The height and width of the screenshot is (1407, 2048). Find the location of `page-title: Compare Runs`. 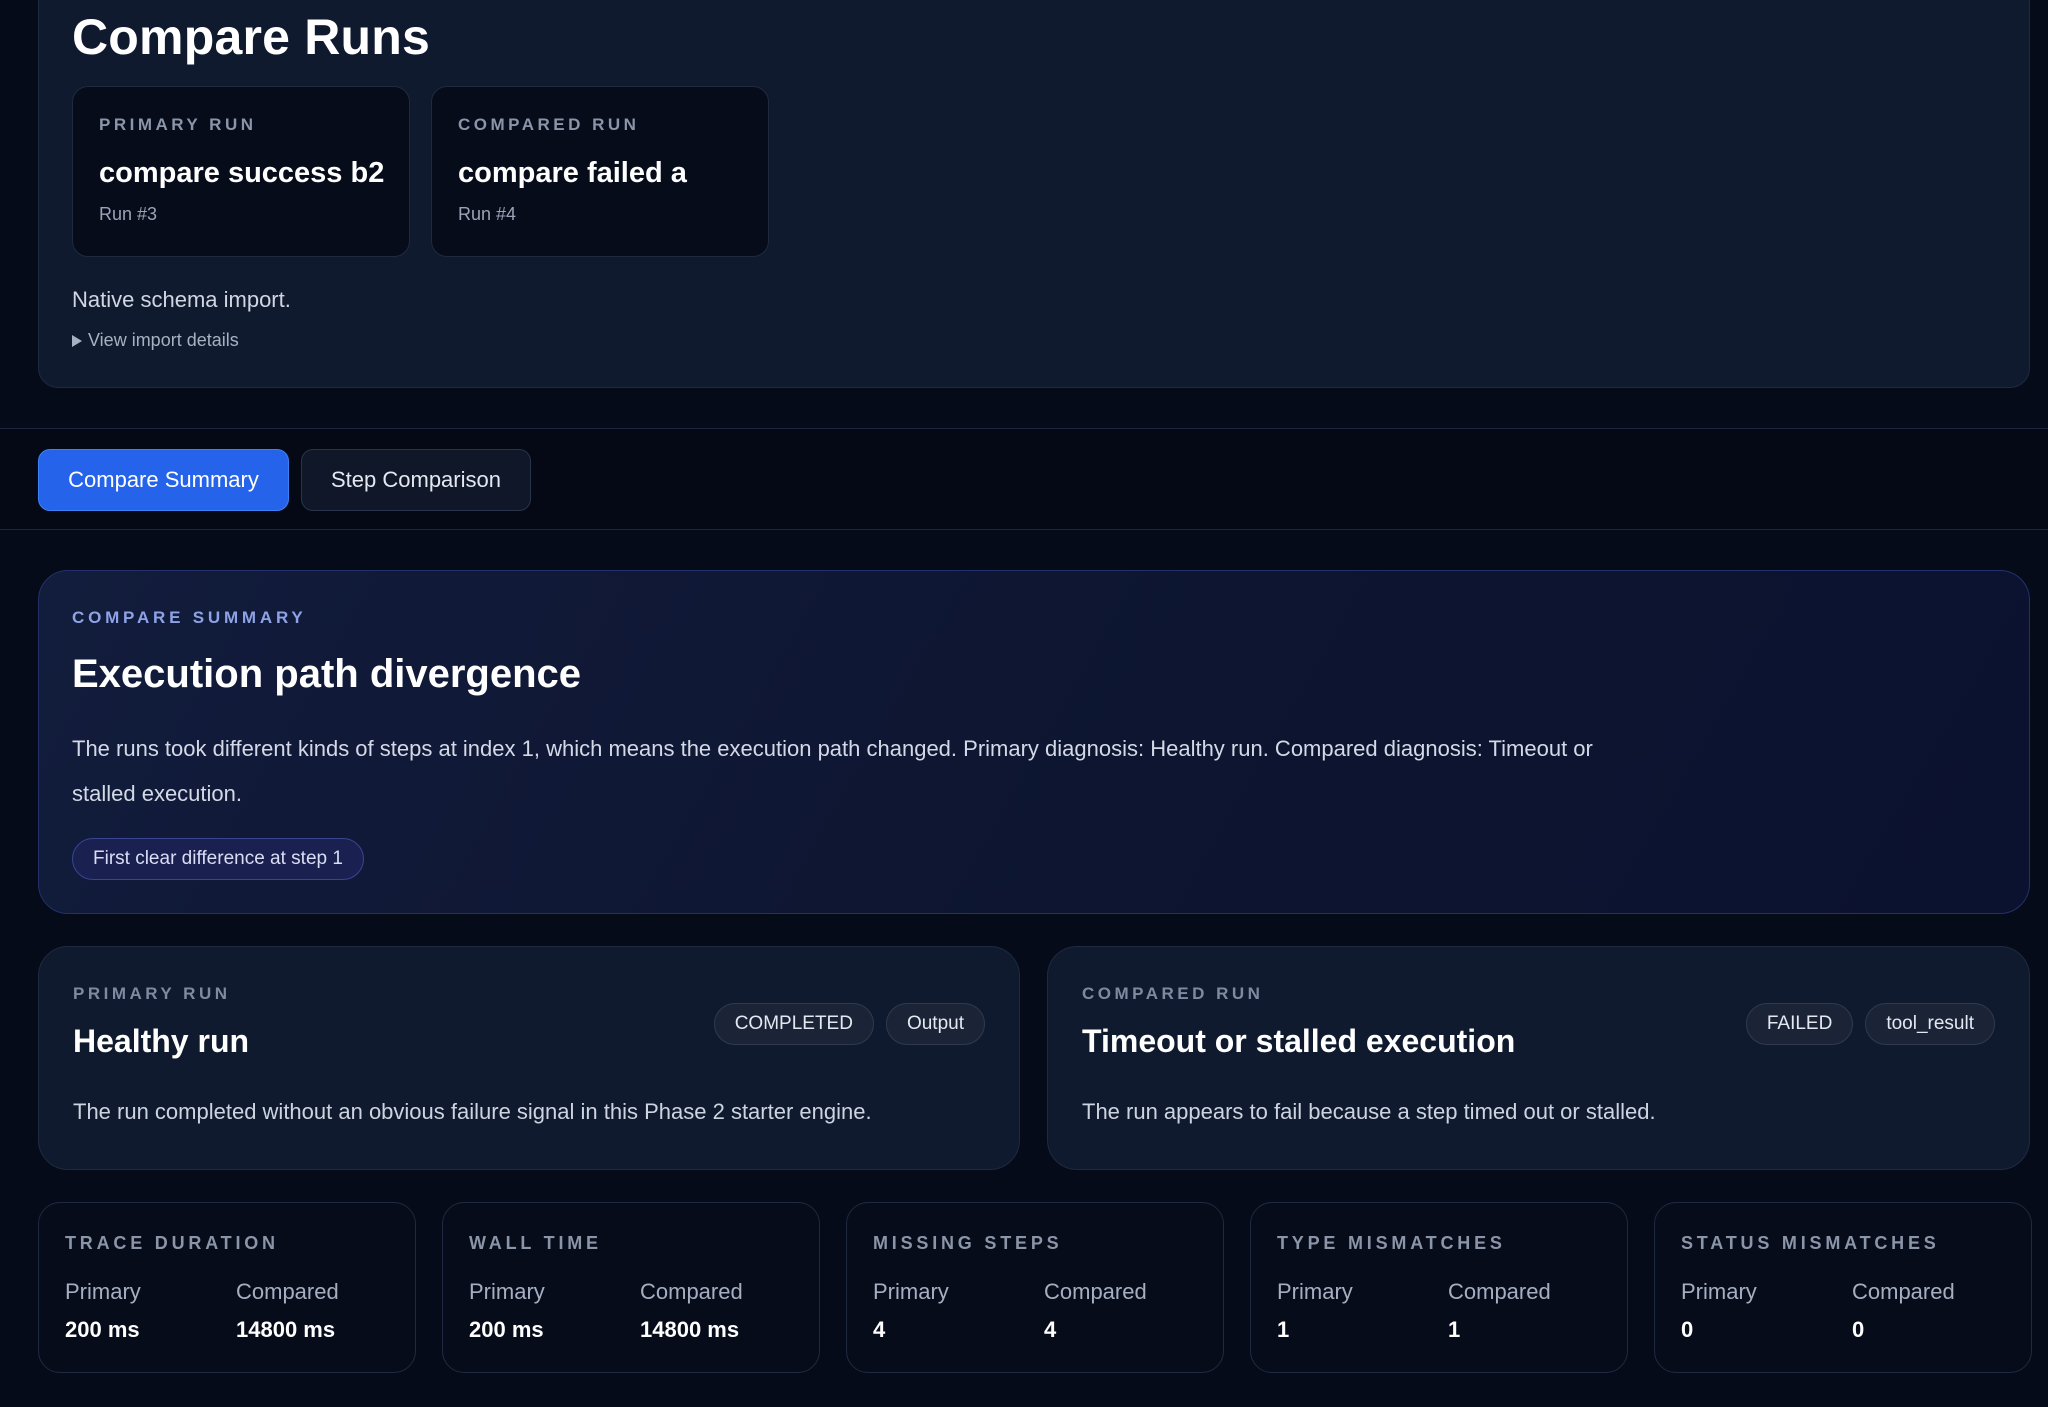

page-title: Compare Runs is located at coordinates (251, 37).